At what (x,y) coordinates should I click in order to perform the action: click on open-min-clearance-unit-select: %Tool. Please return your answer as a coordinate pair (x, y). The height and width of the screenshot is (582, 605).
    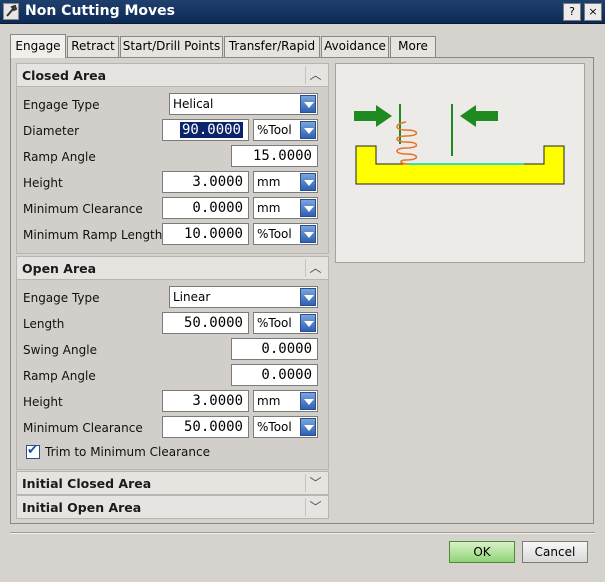
    Looking at the image, I should click on (285, 427).